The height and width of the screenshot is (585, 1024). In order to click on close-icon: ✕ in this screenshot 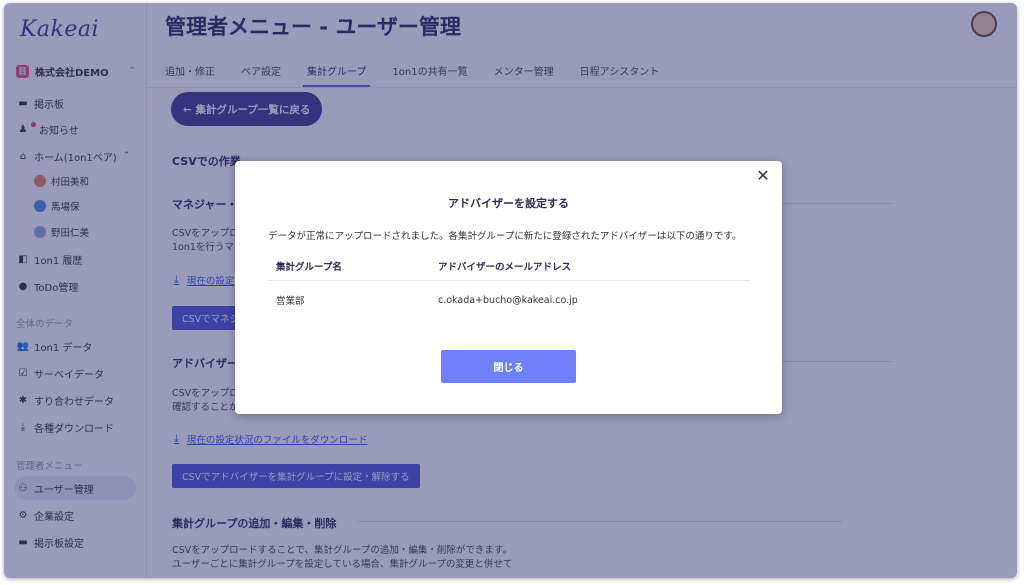, I will do `click(763, 176)`.